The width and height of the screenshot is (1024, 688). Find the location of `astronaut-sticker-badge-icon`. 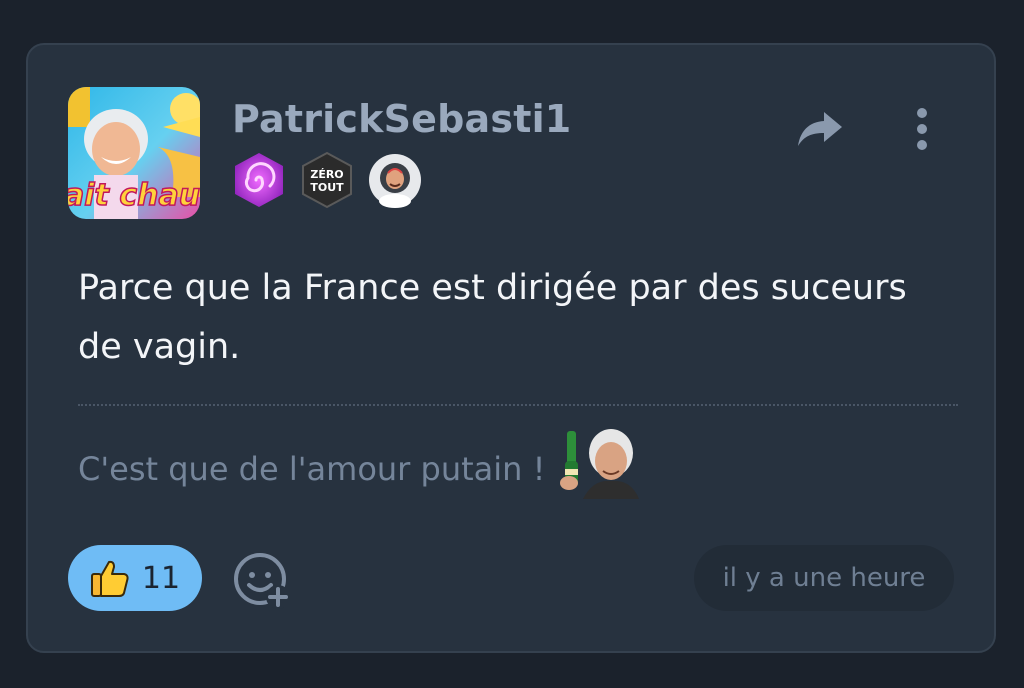

astronaut-sticker-badge-icon is located at coordinates (395, 180).